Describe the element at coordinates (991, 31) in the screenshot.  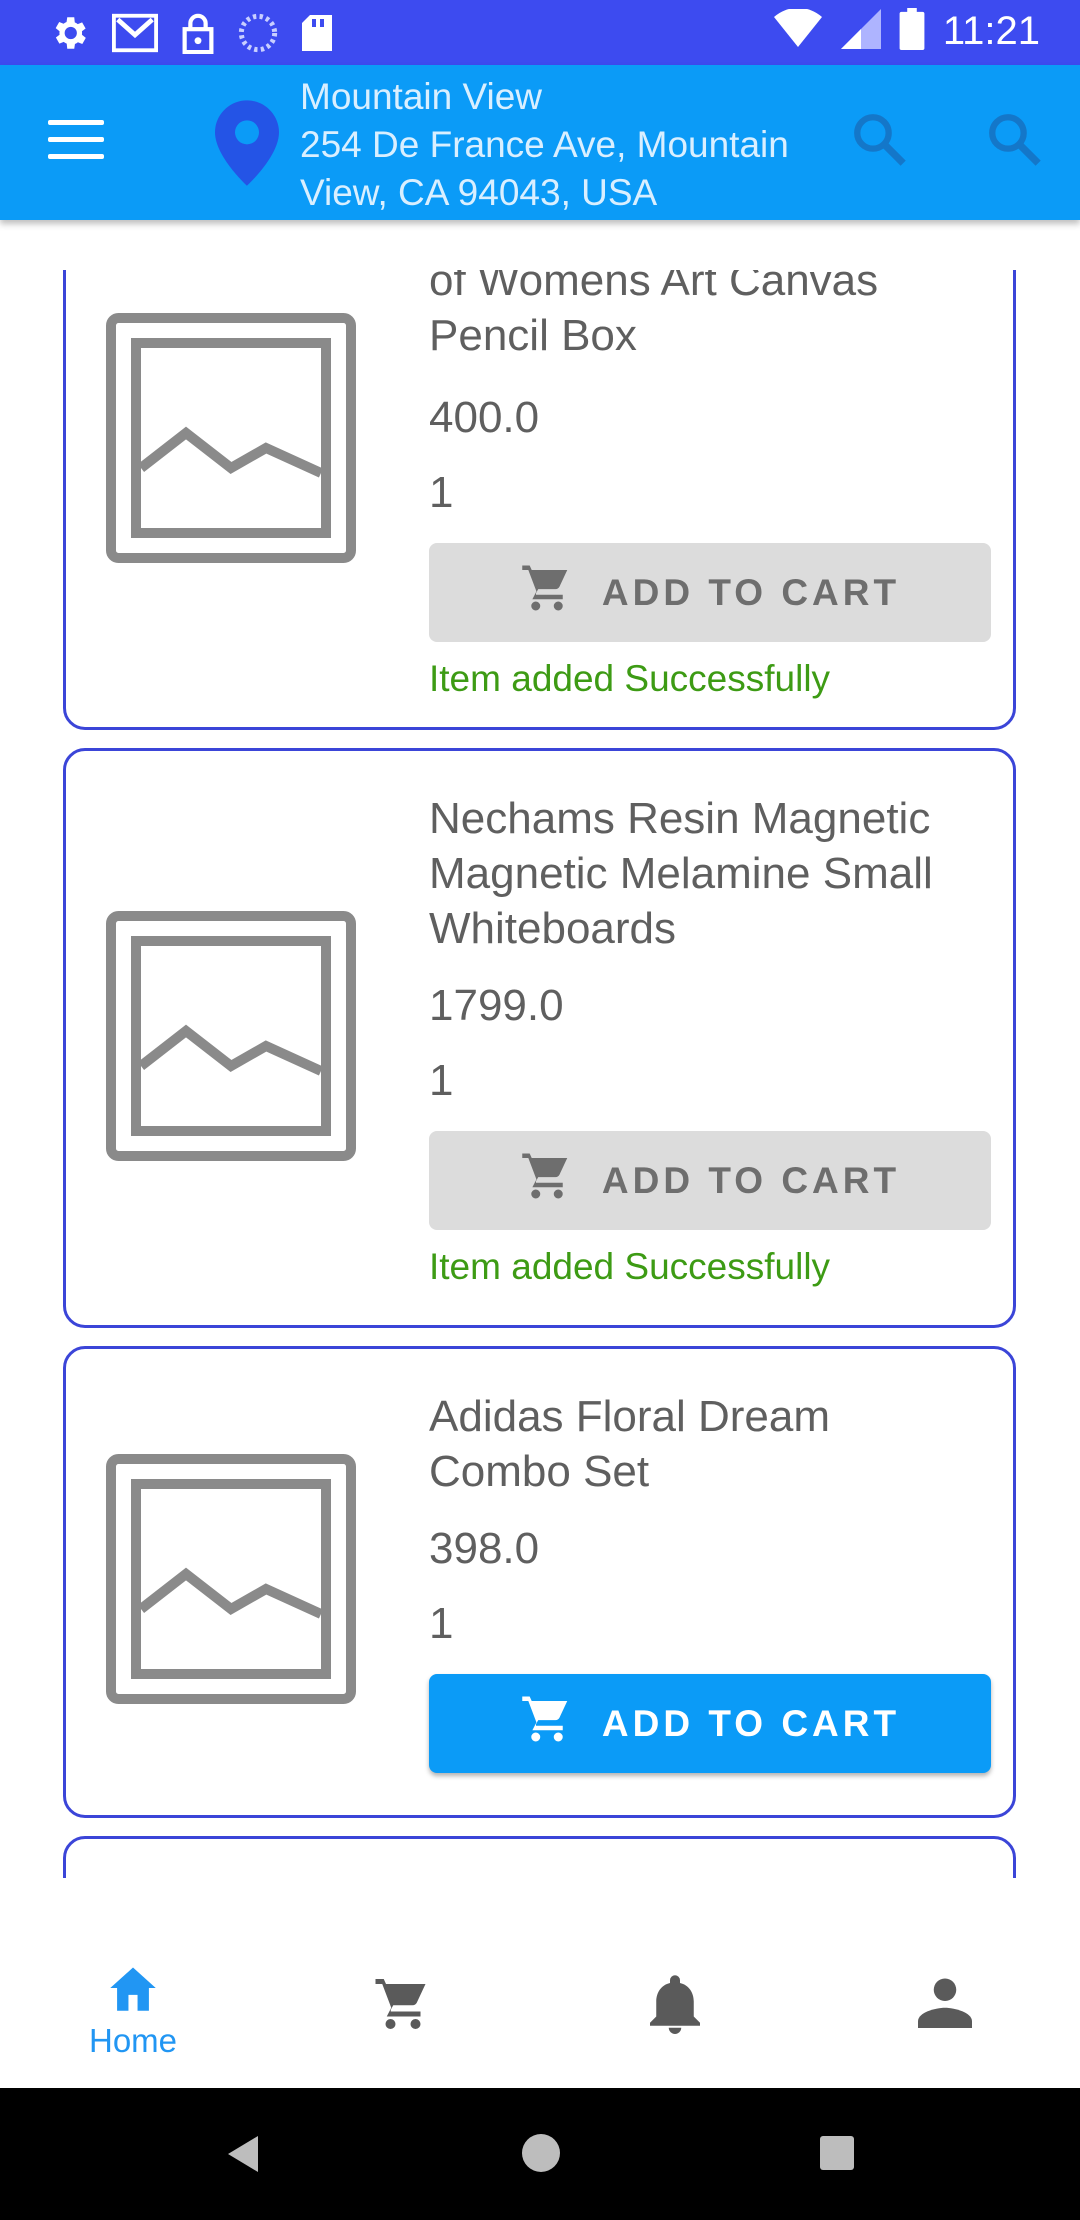
I see `status-time: 11:21` at that location.